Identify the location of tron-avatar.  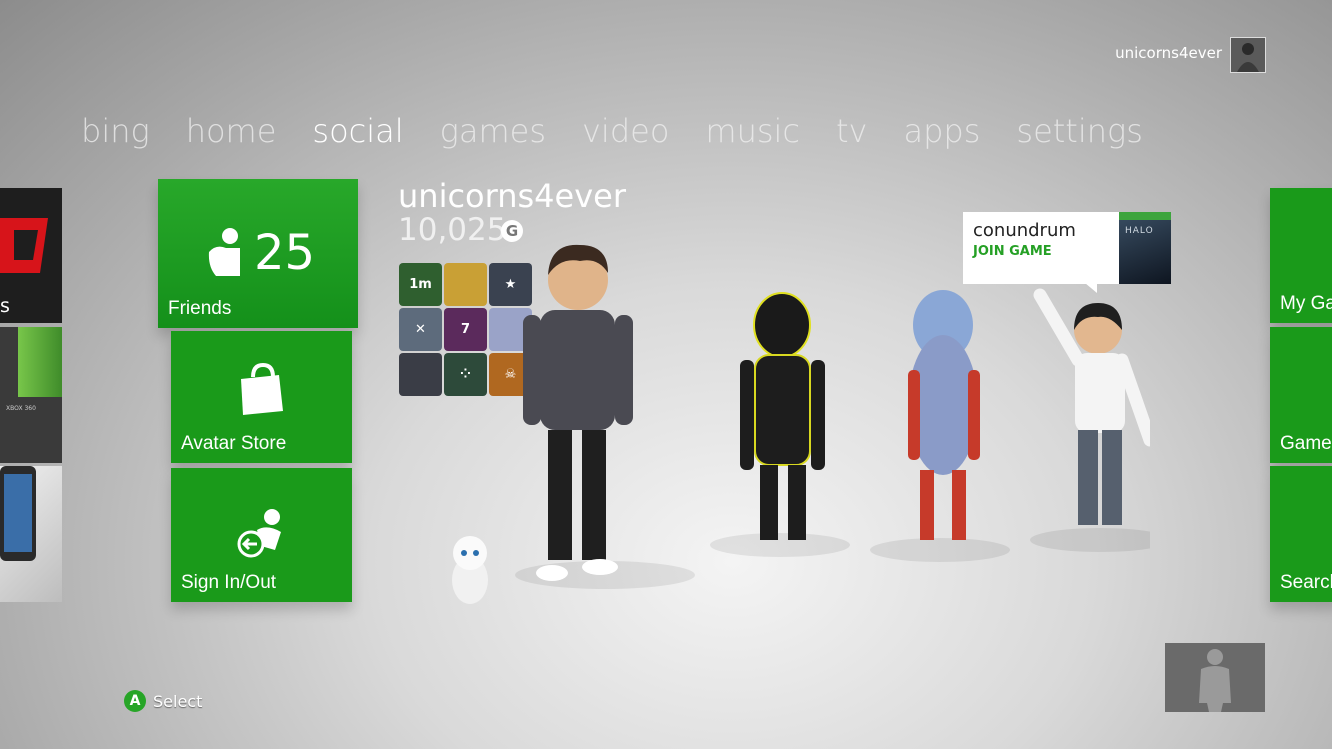
(782, 416).